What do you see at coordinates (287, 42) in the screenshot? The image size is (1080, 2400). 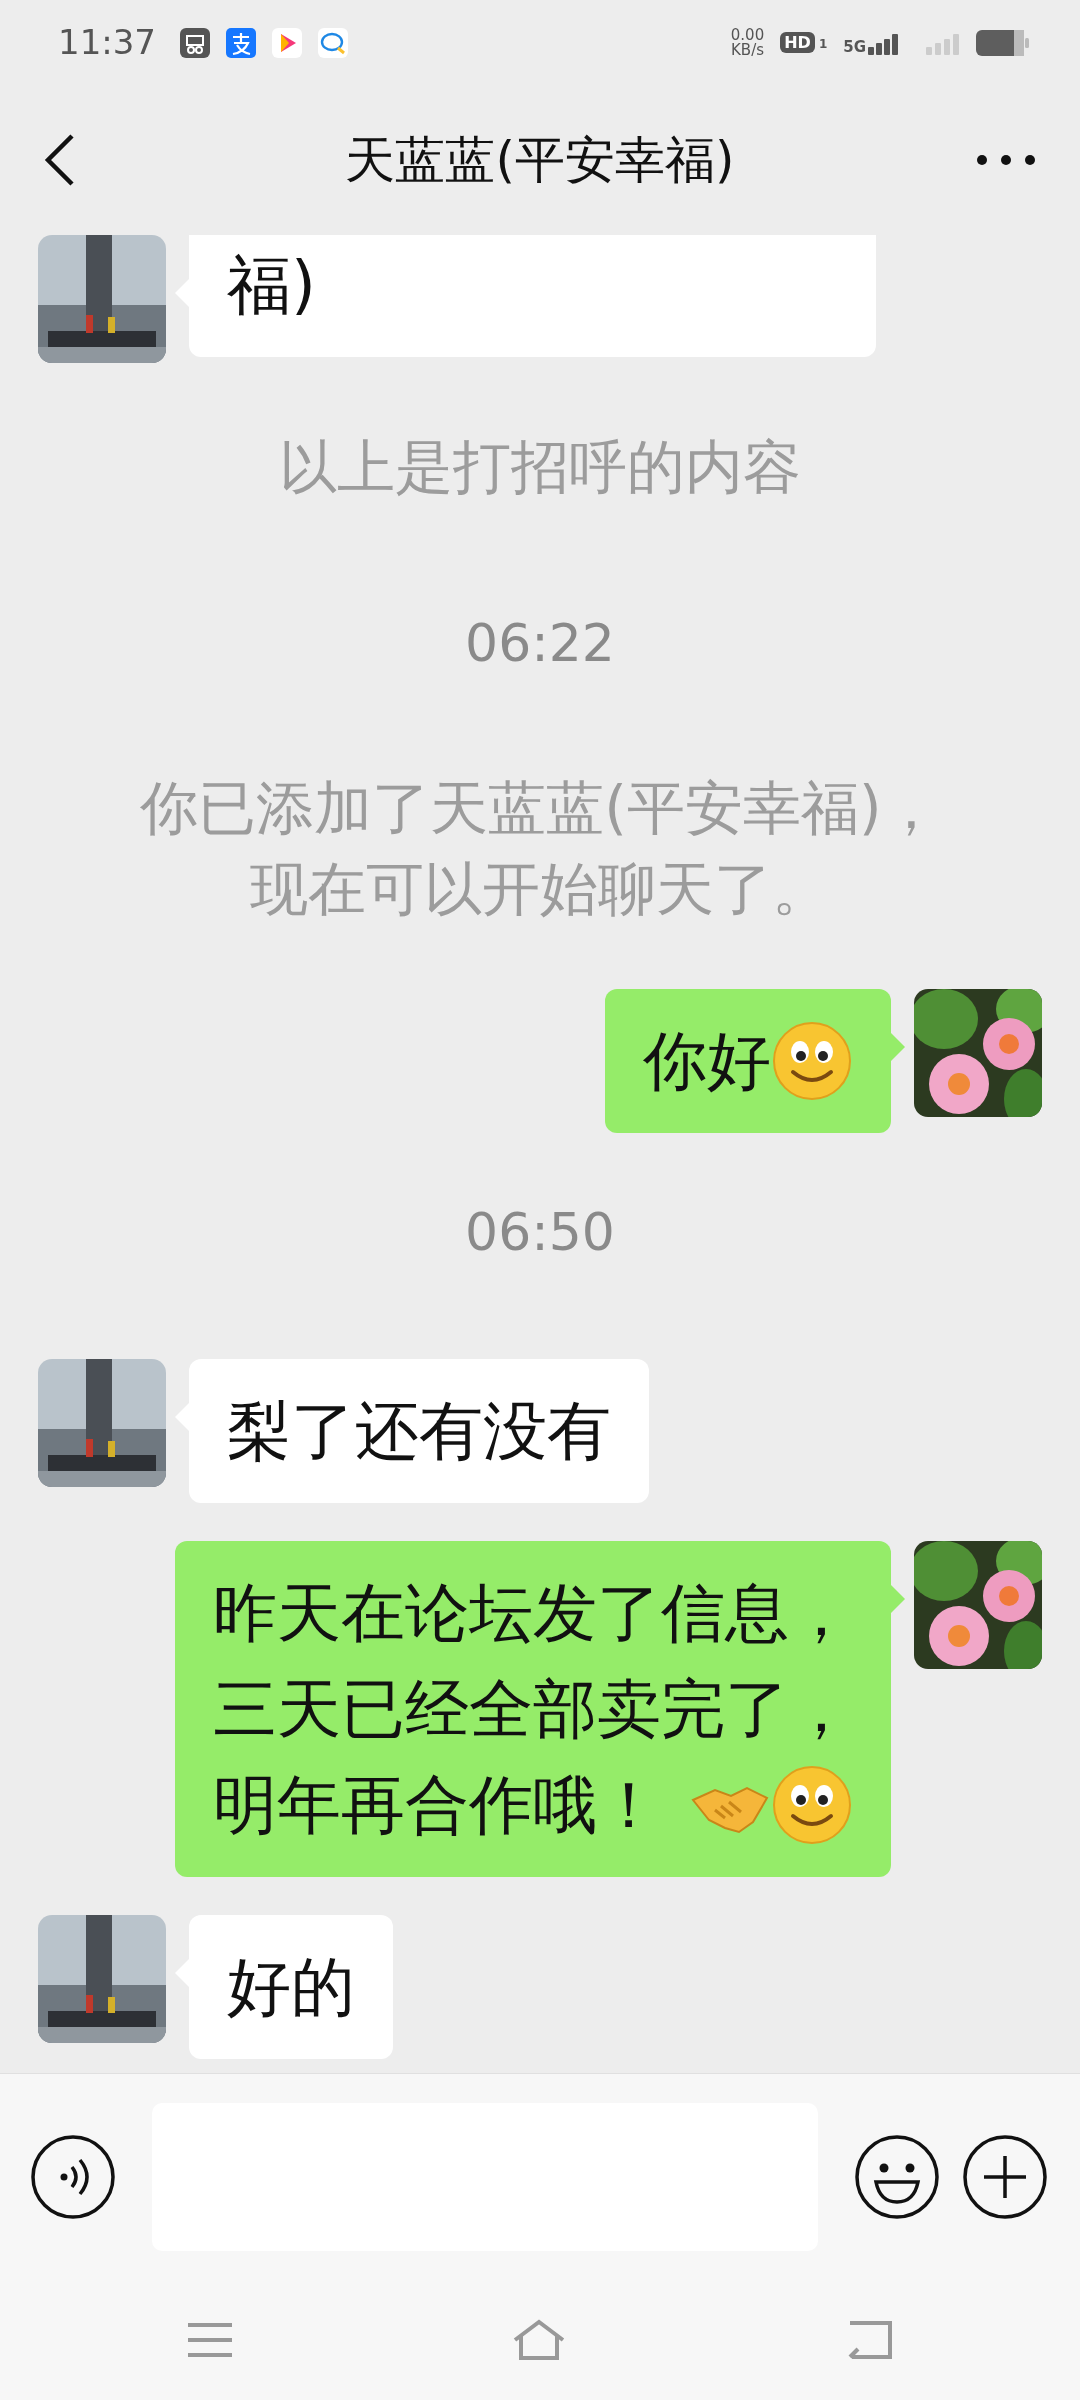 I see `video-app-icon` at bounding box center [287, 42].